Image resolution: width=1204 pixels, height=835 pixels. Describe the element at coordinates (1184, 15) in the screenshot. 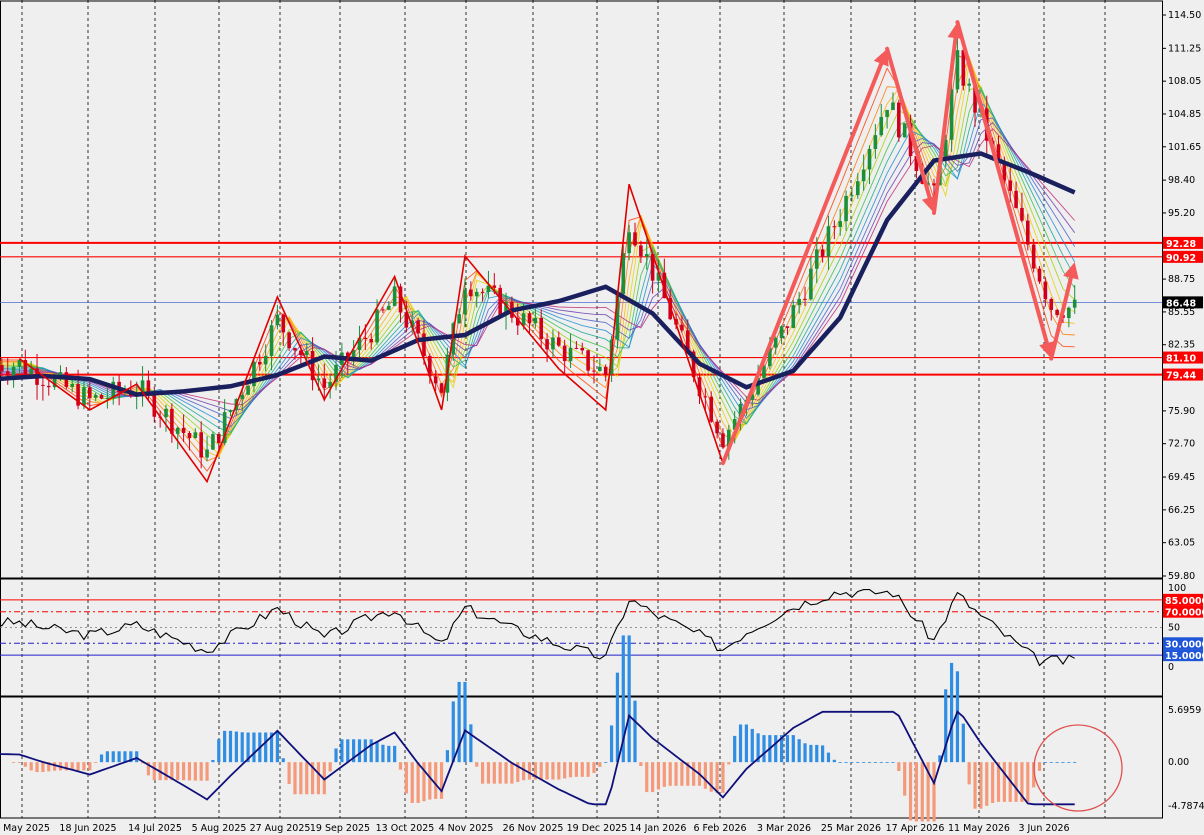

I see `price-tick-label: 114.50` at that location.